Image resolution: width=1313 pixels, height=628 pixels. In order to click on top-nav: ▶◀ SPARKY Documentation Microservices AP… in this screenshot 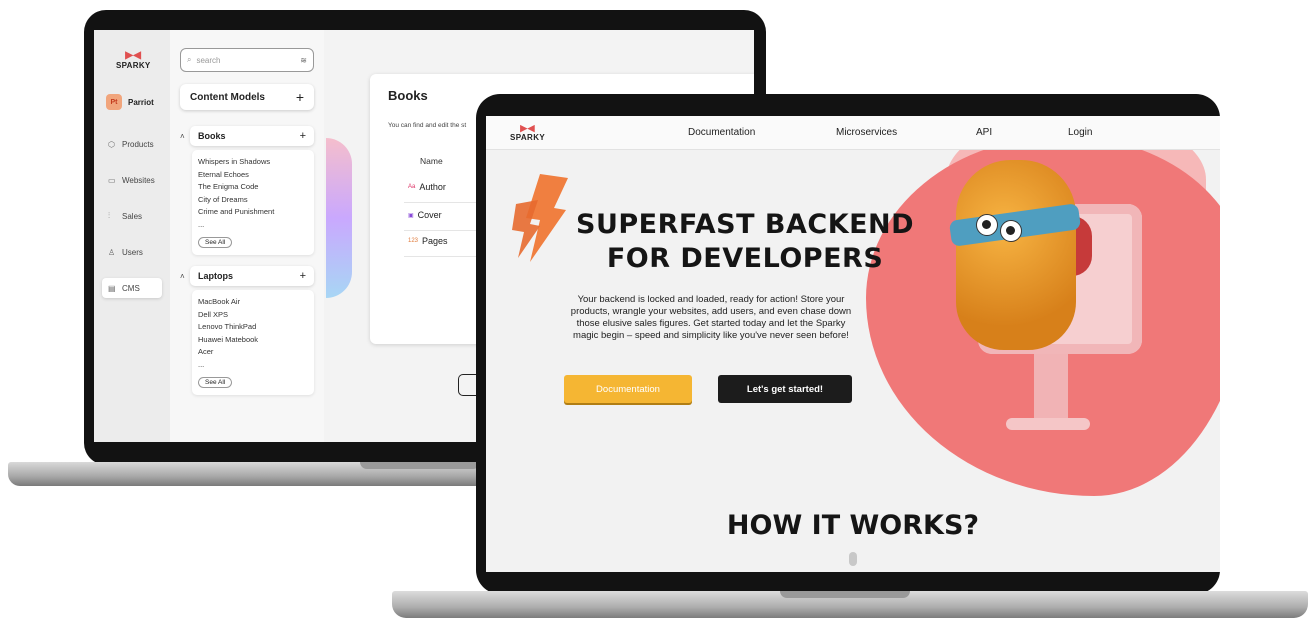, I will do `click(853, 133)`.